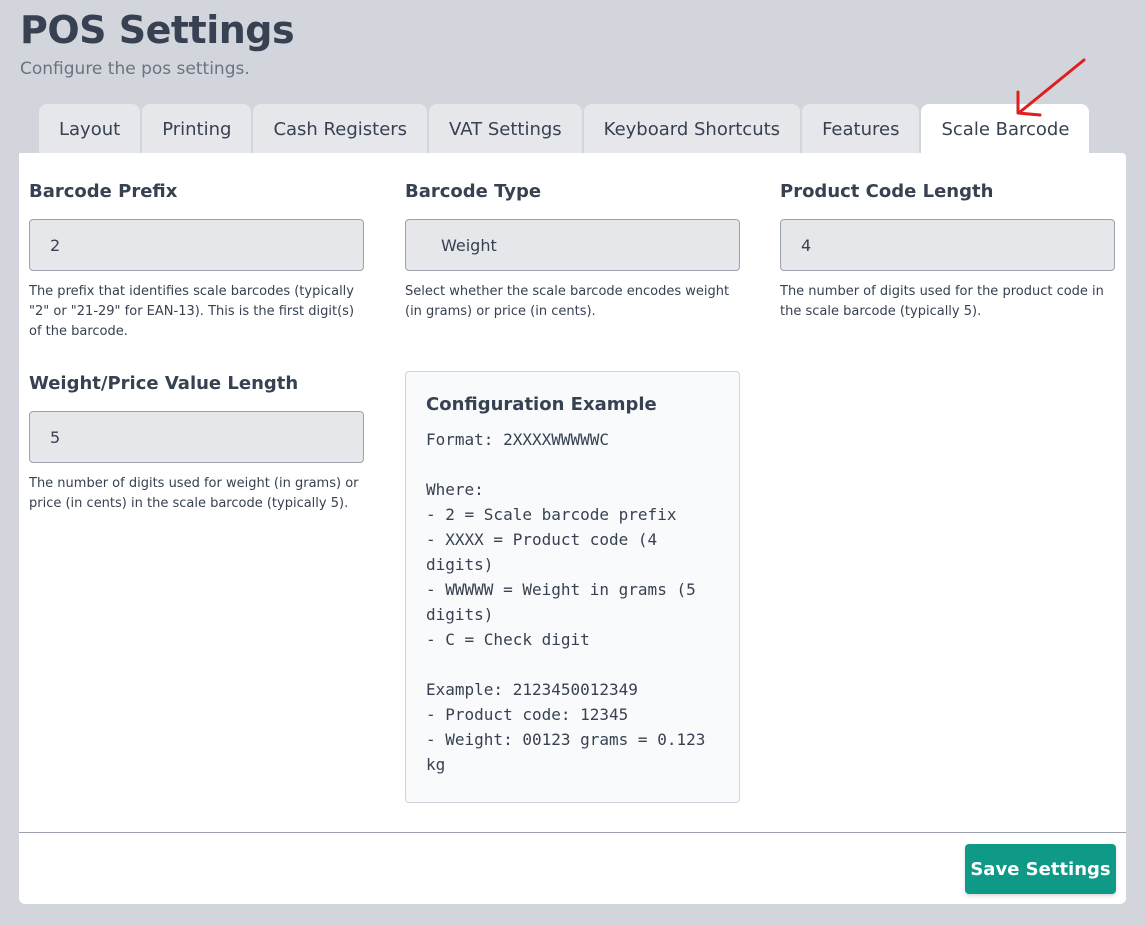  I want to click on page-subtitle: Configure the pos settings., so click(135, 69).